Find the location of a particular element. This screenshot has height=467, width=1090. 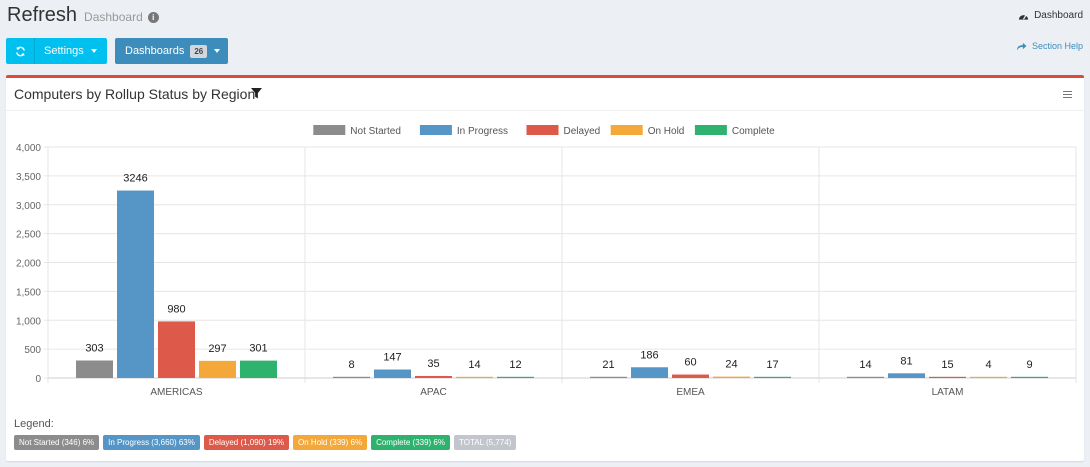

data-label: 9 is located at coordinates (1029, 365).